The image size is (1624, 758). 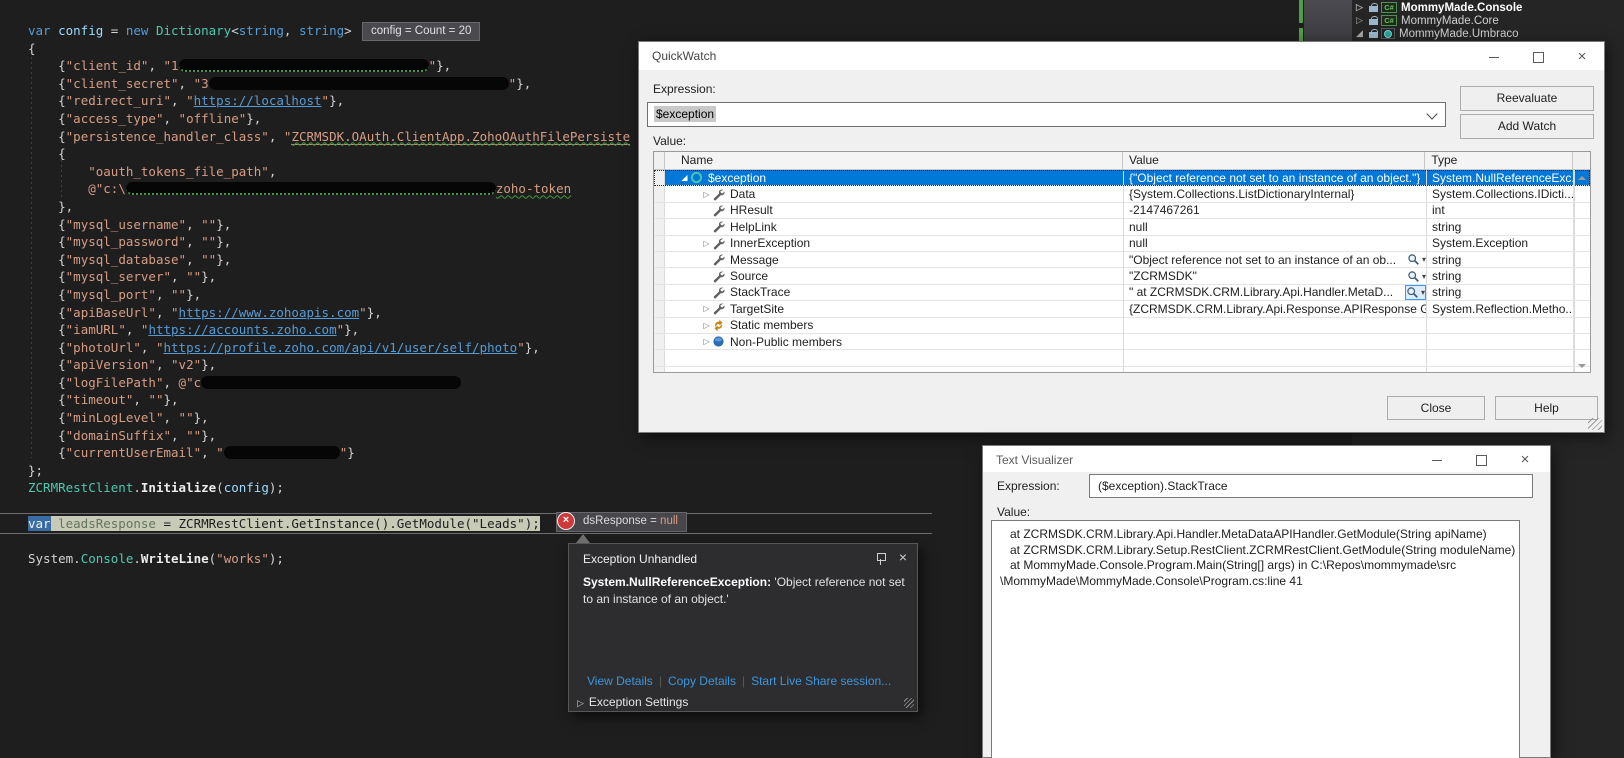 I want to click on scroll-up-icon, so click(x=1582, y=178).